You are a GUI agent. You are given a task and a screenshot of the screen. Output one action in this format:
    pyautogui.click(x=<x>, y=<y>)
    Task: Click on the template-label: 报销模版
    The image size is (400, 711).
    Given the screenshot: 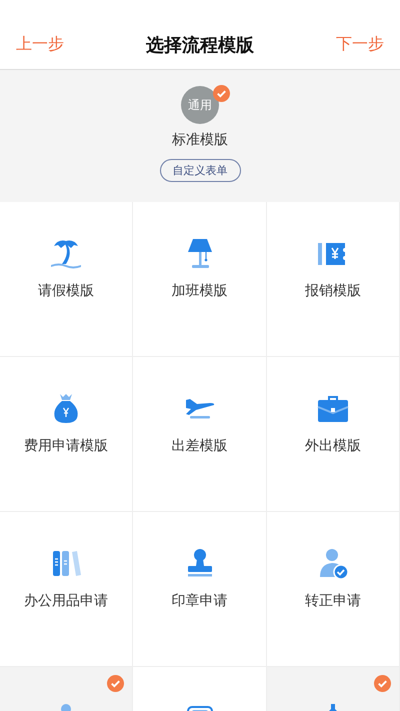 What is the action you would take?
    pyautogui.click(x=333, y=291)
    